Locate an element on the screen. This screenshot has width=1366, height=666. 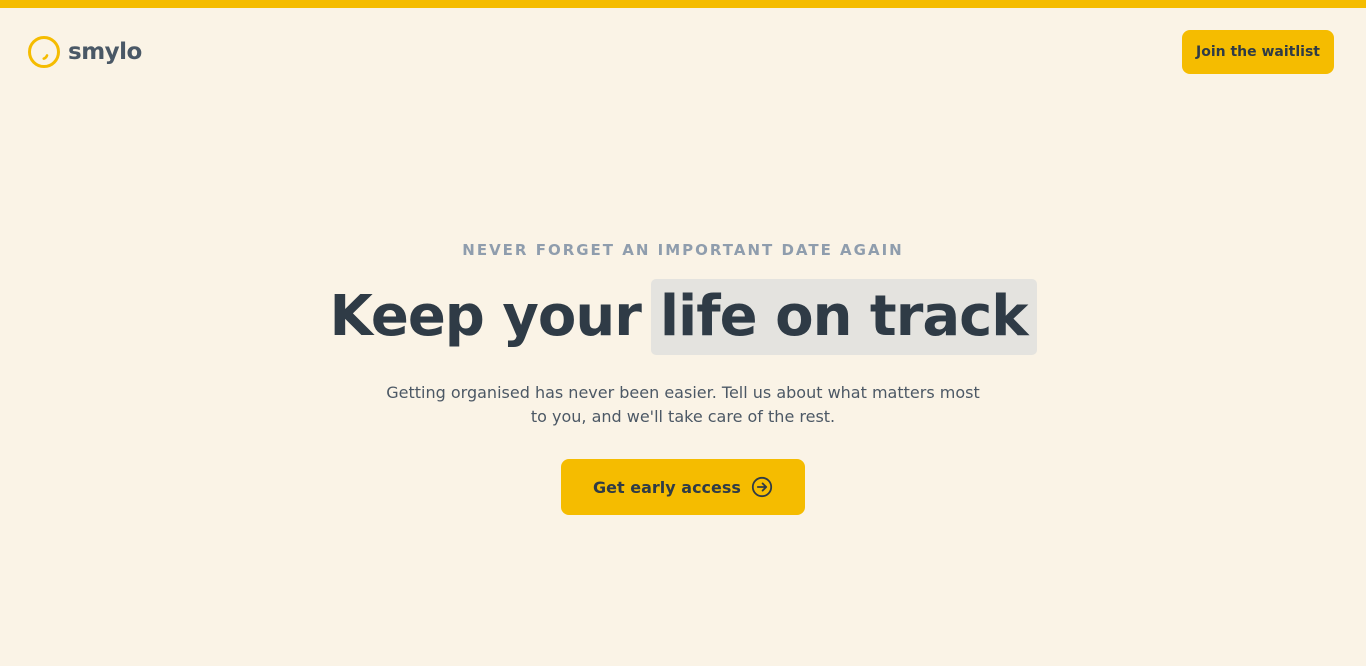
brand-logo-link: smylo is located at coordinates (85, 52).